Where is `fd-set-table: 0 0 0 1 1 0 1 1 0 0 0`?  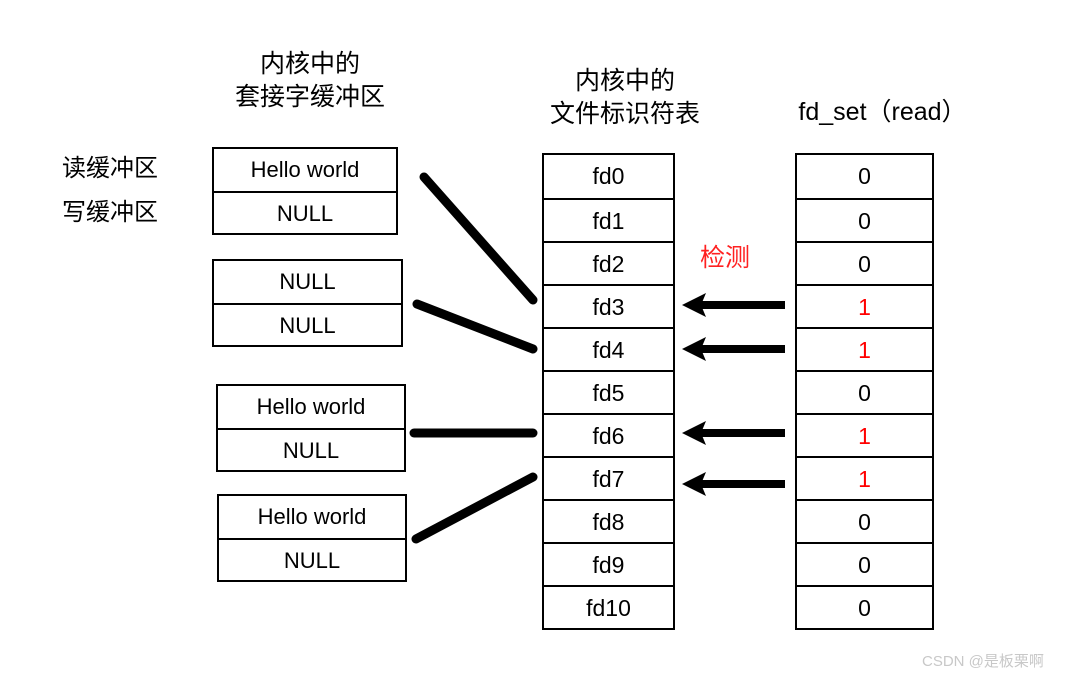
fd-set-table: 0 0 0 1 1 0 1 1 0 0 0 is located at coordinates (864, 391).